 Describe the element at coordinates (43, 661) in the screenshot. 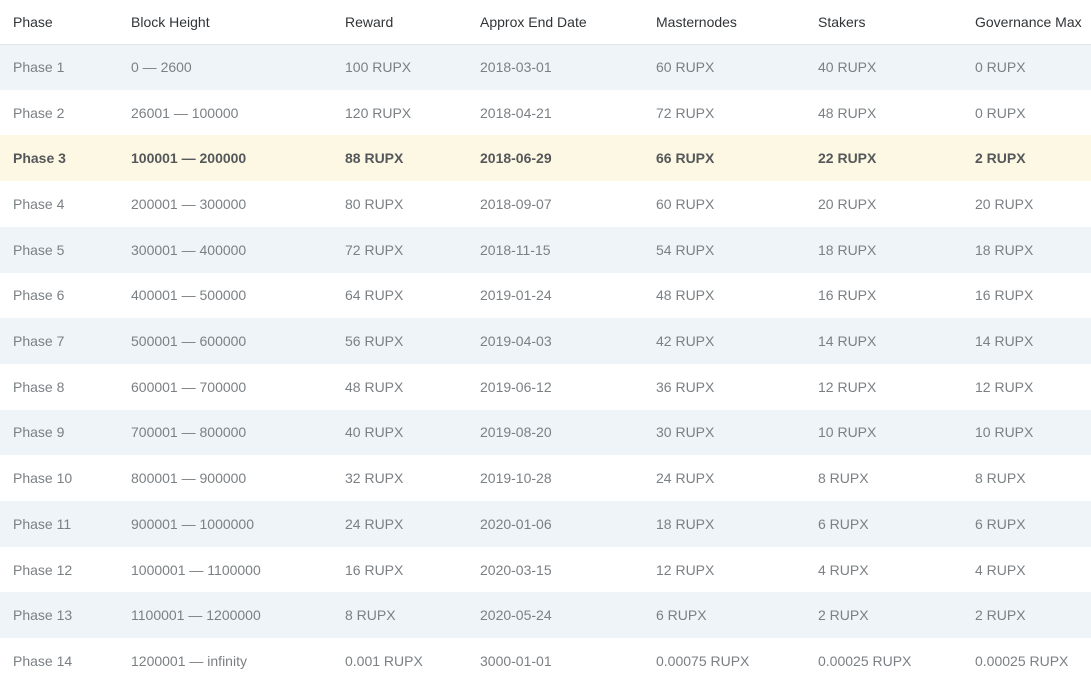

I see `cell-phase: Phase 14` at that location.